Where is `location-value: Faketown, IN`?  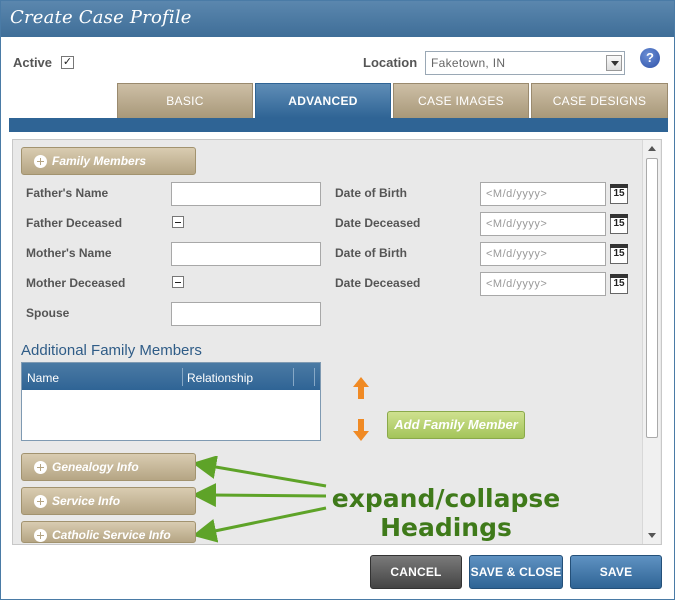 location-value: Faketown, IN is located at coordinates (468, 63).